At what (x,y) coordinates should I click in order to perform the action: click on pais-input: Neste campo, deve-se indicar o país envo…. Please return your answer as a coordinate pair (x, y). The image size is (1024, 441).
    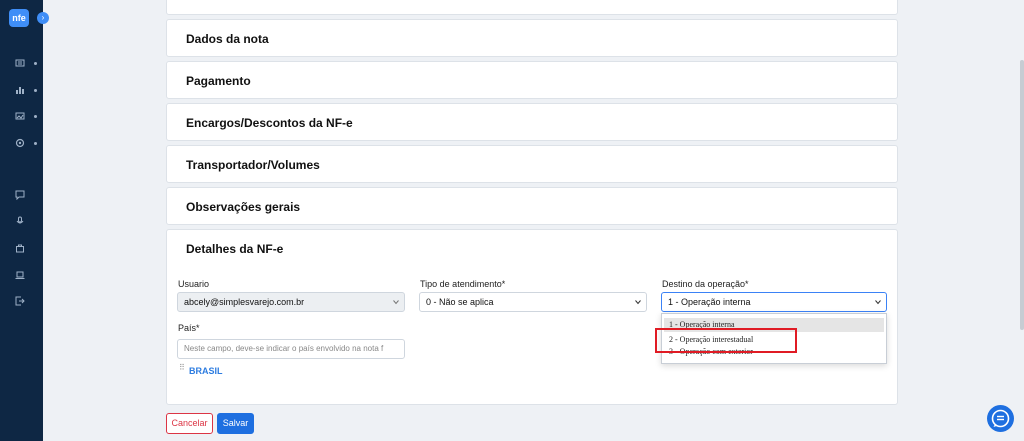
    Looking at the image, I should click on (291, 349).